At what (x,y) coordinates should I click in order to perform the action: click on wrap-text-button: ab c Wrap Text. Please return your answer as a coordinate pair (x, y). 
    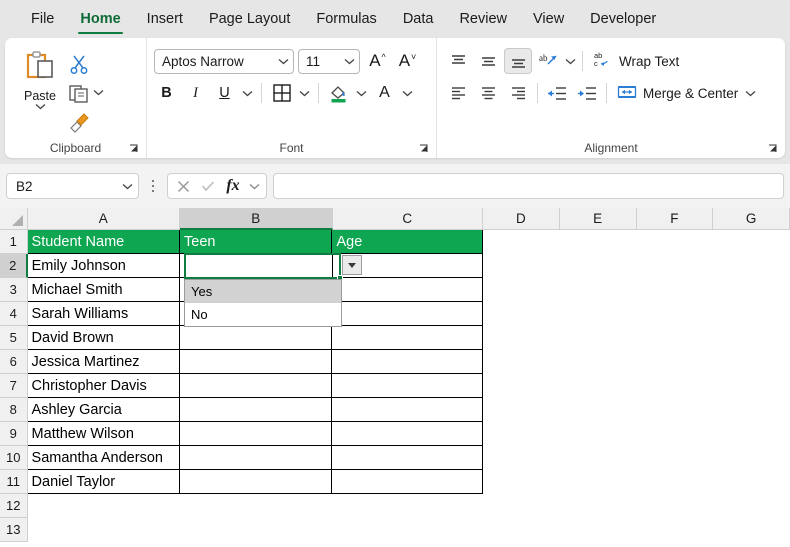
    Looking at the image, I should click on (636, 61).